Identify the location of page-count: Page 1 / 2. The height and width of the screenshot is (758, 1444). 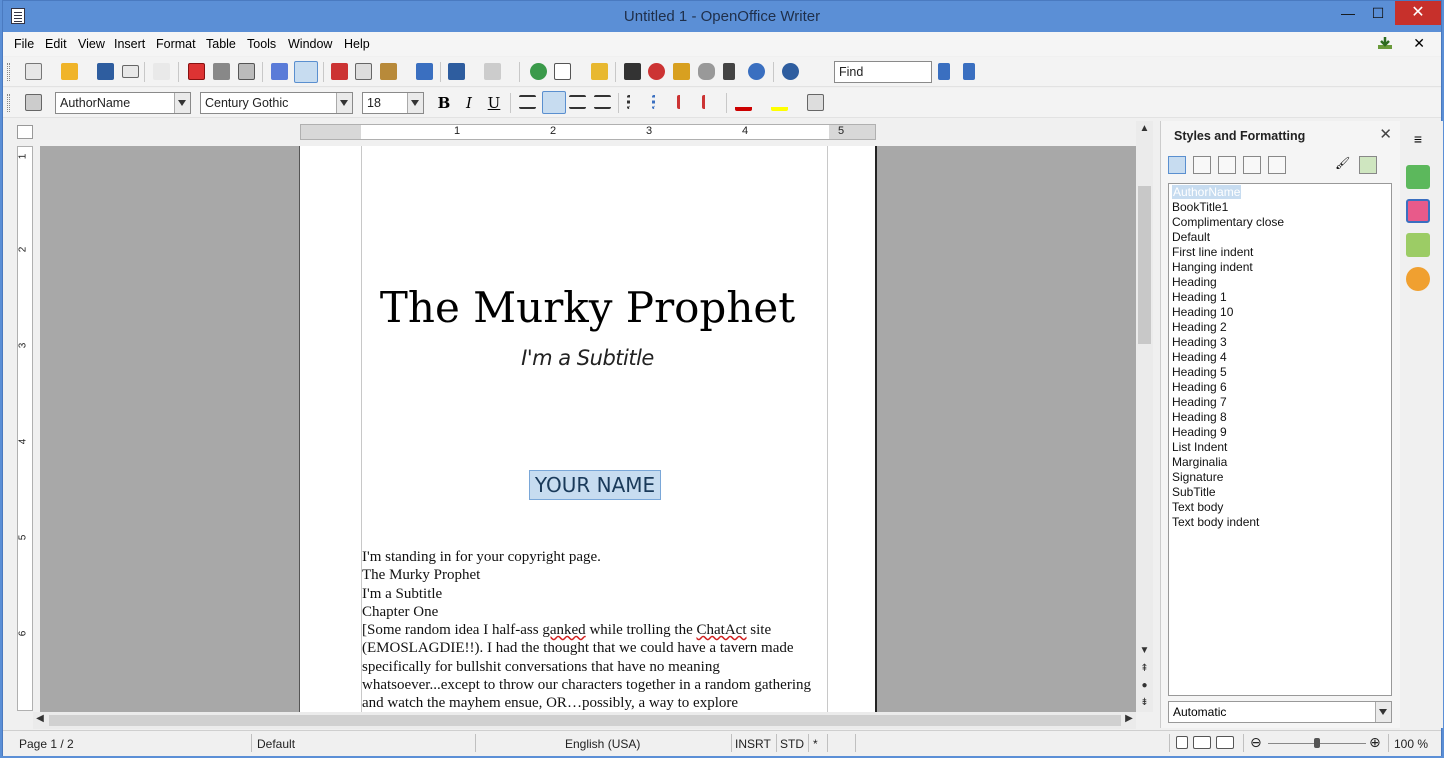
(46, 744).